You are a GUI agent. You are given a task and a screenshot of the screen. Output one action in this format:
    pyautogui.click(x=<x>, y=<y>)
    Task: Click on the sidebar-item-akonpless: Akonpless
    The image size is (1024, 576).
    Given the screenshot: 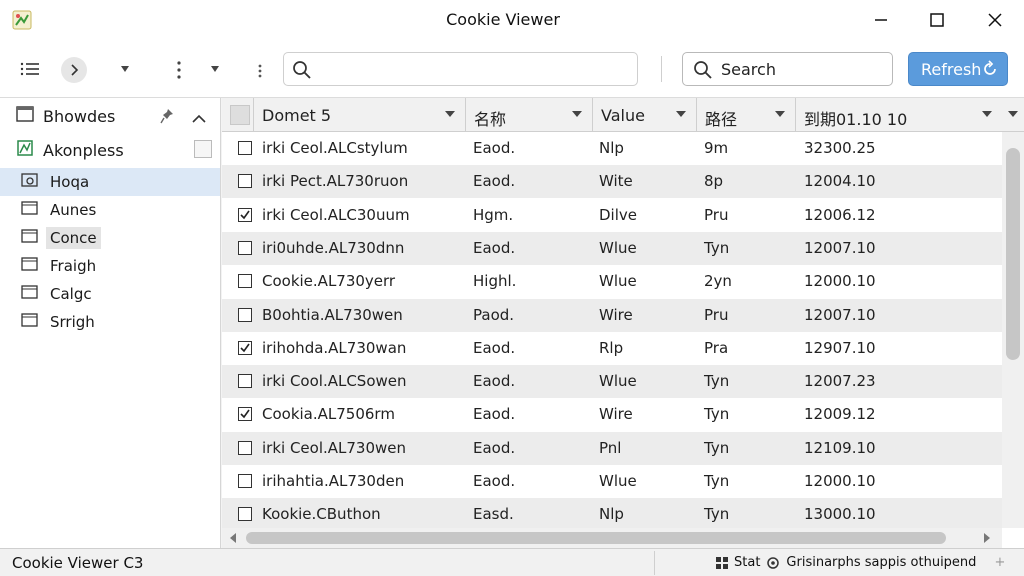 What is the action you would take?
    pyautogui.click(x=110, y=150)
    